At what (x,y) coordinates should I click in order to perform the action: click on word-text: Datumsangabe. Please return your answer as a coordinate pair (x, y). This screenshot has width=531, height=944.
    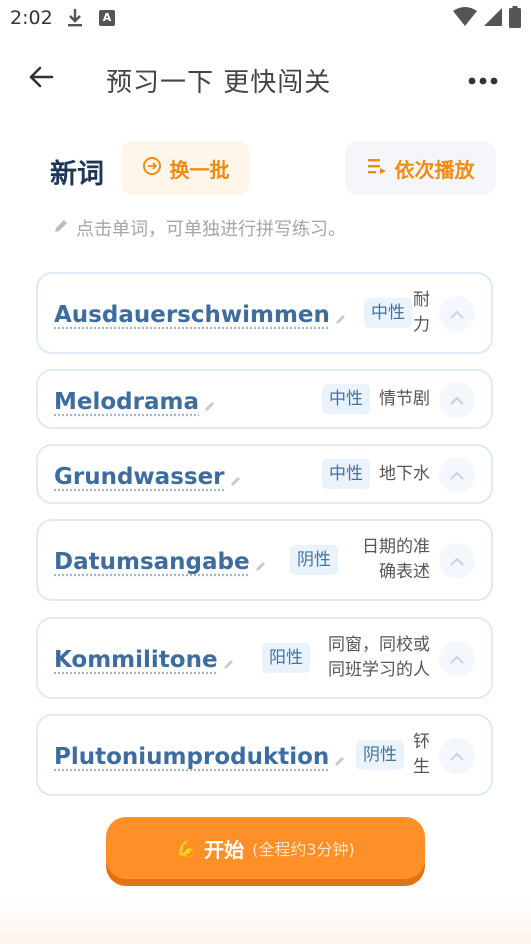
    Looking at the image, I should click on (161, 562).